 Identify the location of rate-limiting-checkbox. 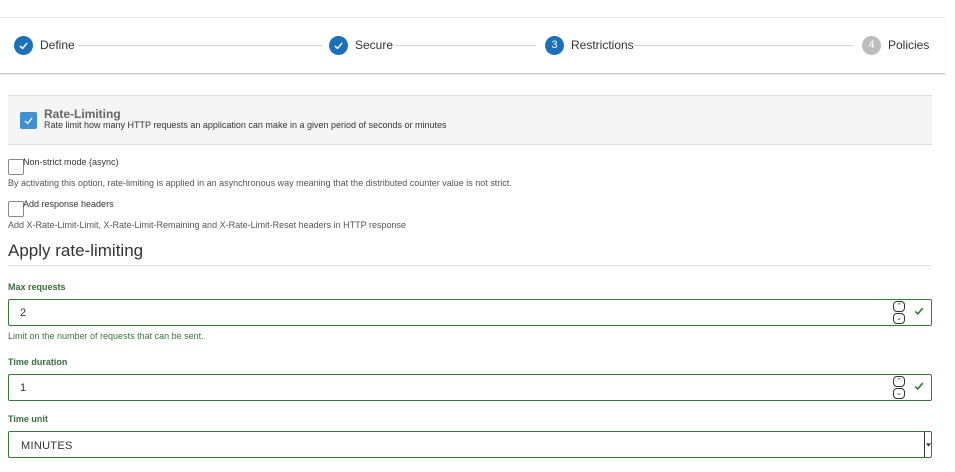
(28, 120).